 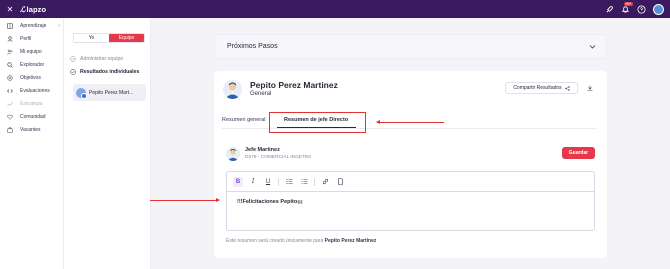 I want to click on strategy-icon, so click(x=10, y=104).